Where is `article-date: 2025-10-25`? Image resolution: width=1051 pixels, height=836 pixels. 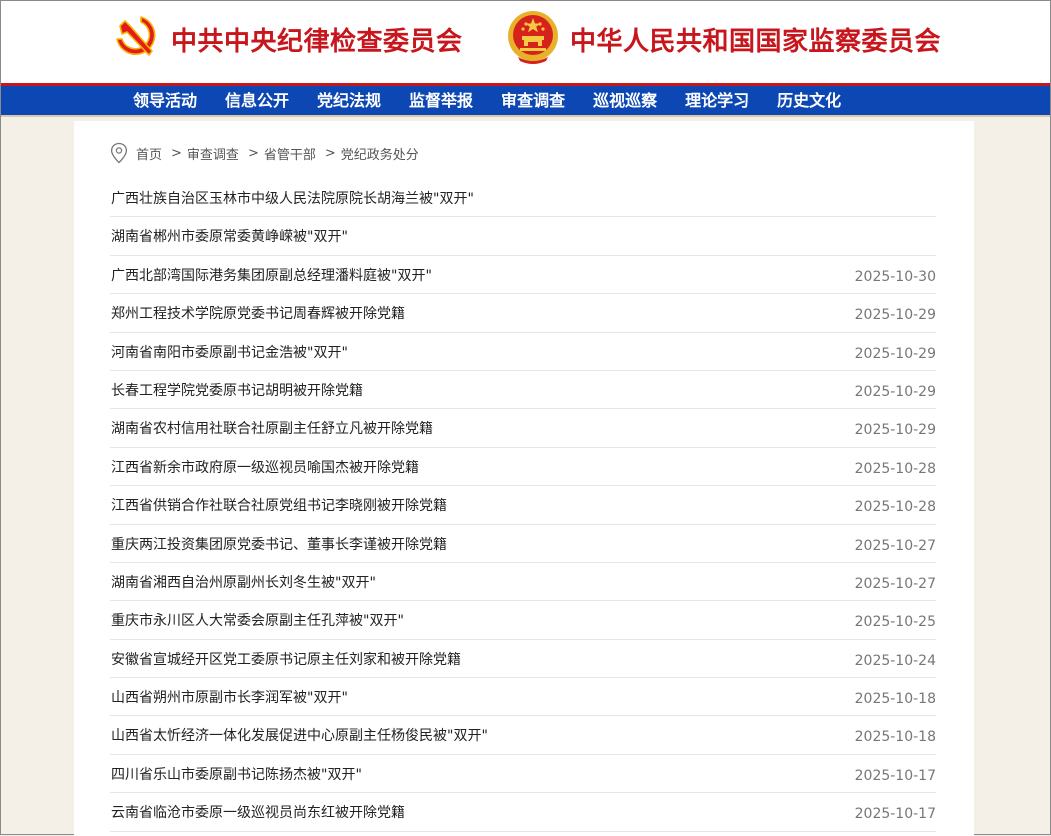 article-date: 2025-10-25 is located at coordinates (895, 622).